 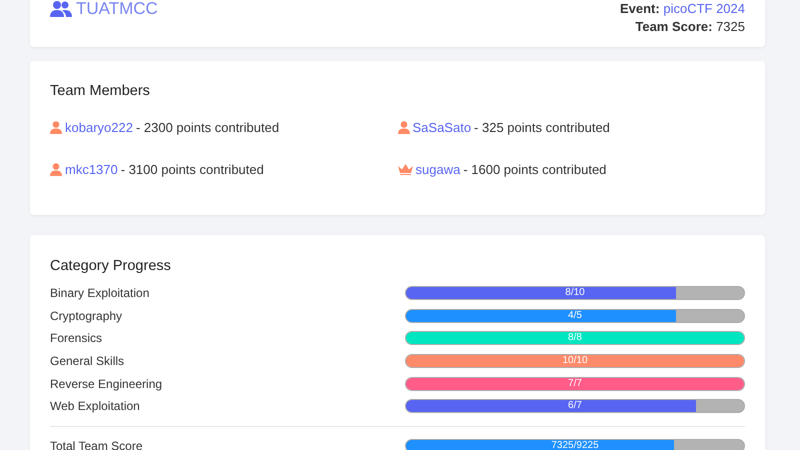 I want to click on progress-label: 7/7, so click(x=575, y=384).